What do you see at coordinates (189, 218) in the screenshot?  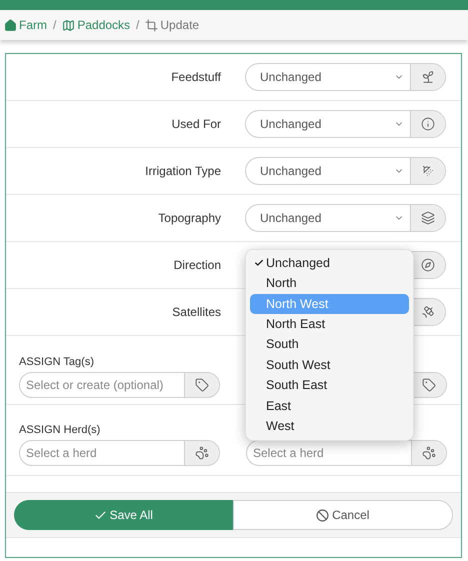 I see `field-label: Topography` at bounding box center [189, 218].